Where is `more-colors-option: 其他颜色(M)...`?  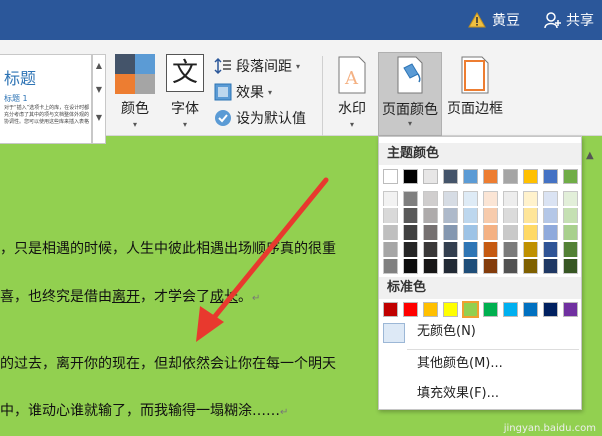 more-colors-option: 其他颜色(M)... is located at coordinates (480, 364).